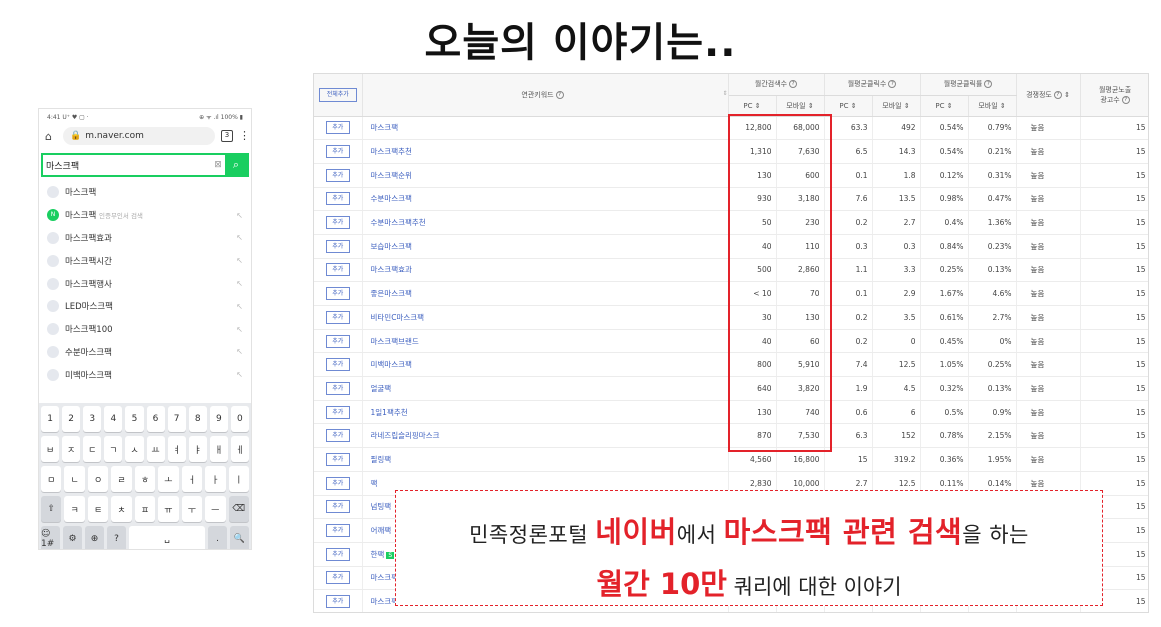 This screenshot has height=627, width=1161. I want to click on keyboard-key: ㅁ, so click(51, 479).